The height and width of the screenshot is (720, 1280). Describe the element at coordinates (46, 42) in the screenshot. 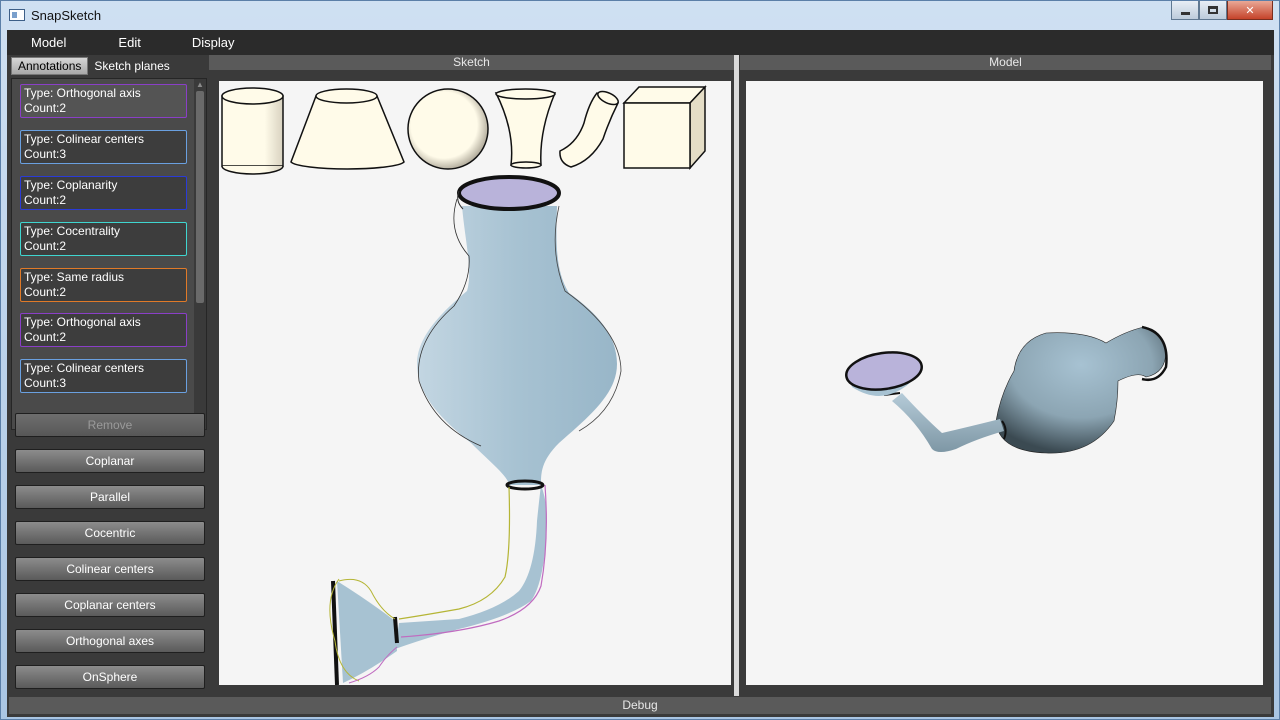

I see `menu-model: Model` at that location.